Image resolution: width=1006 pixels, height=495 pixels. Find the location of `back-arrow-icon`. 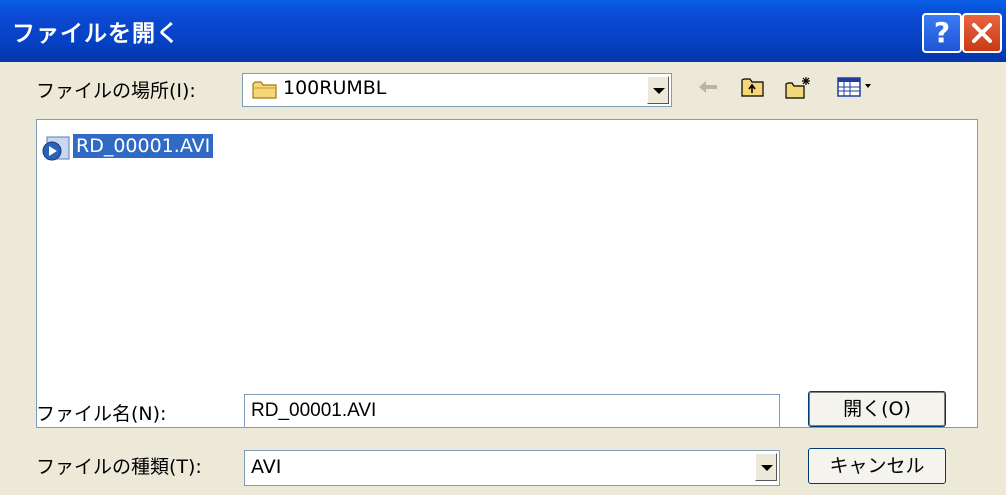

back-arrow-icon is located at coordinates (708, 87).